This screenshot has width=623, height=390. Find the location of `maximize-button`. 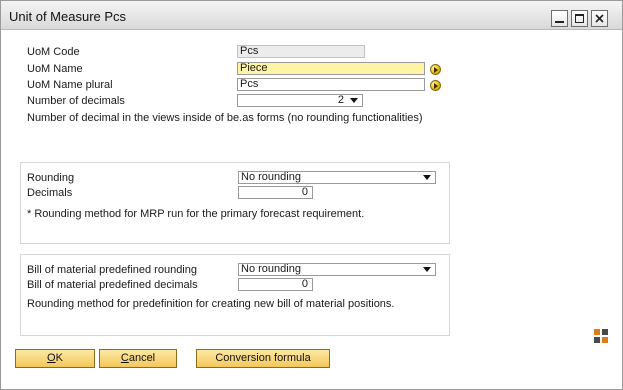

maximize-button is located at coordinates (579, 18).